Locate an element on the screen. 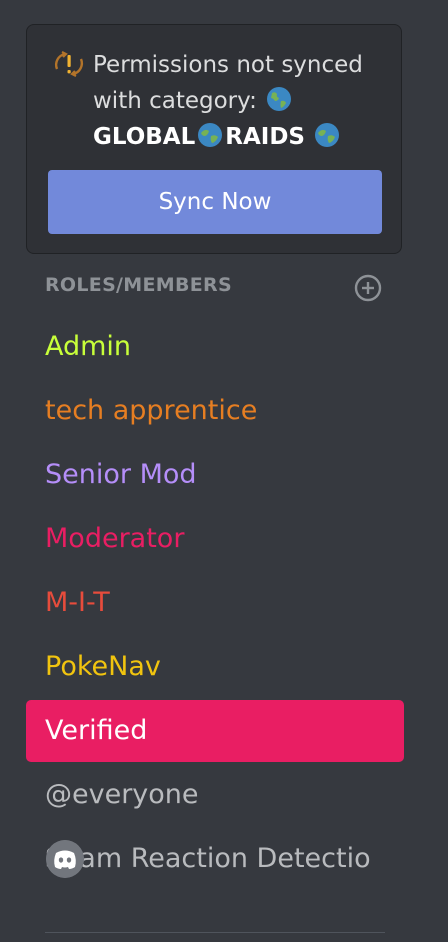 The height and width of the screenshot is (942, 448). role-label: @everyone is located at coordinates (122, 794).